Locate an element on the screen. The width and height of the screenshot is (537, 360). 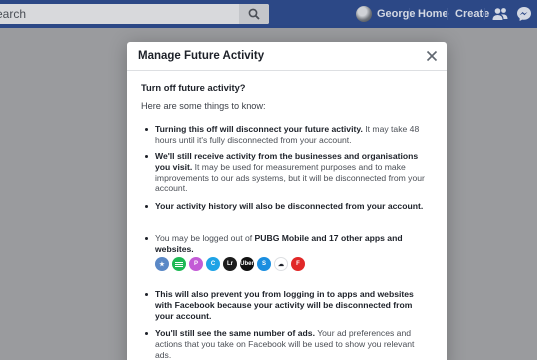
messenger-icon is located at coordinates (524, 14).